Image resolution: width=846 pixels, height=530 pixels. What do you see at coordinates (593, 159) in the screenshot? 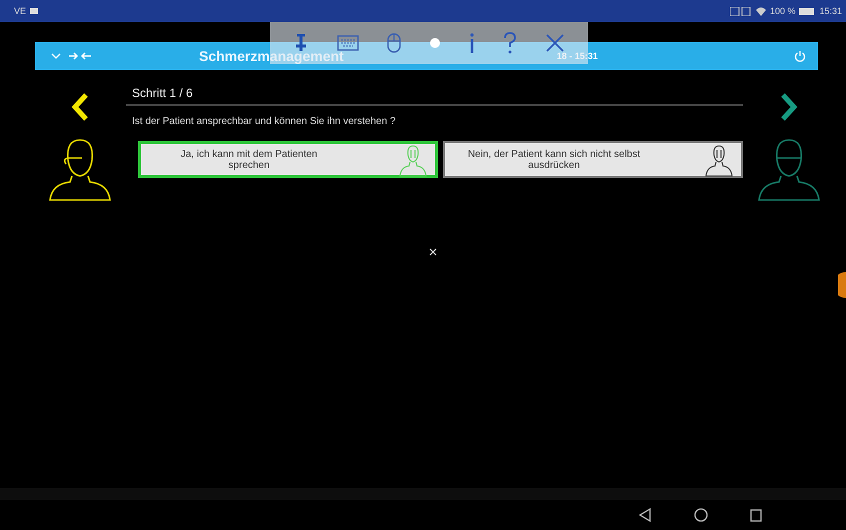
I see `answer-option: Nein, der Patient kann sich nicht selbst ausdrücken` at bounding box center [593, 159].